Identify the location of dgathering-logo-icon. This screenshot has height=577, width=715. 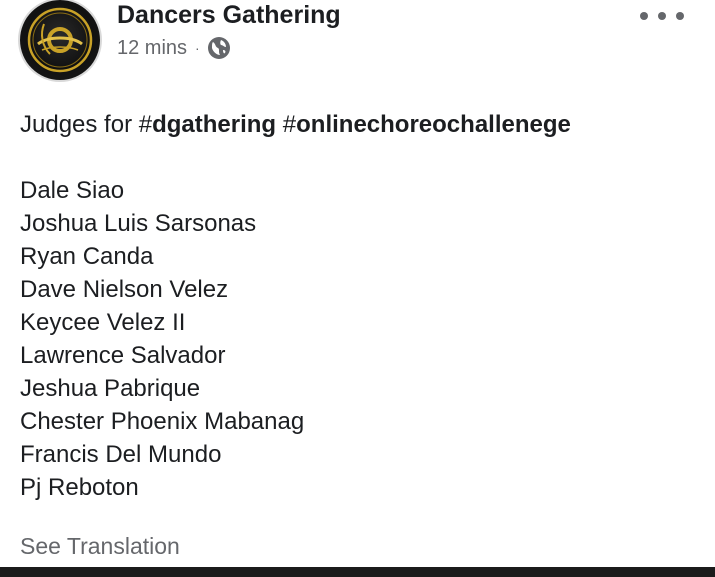
(60, 40).